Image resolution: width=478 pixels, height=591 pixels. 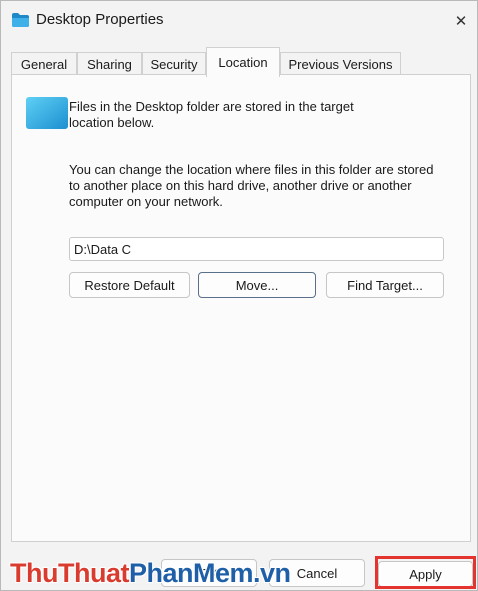 I want to click on tab-sharing: Sharing, so click(x=109, y=64).